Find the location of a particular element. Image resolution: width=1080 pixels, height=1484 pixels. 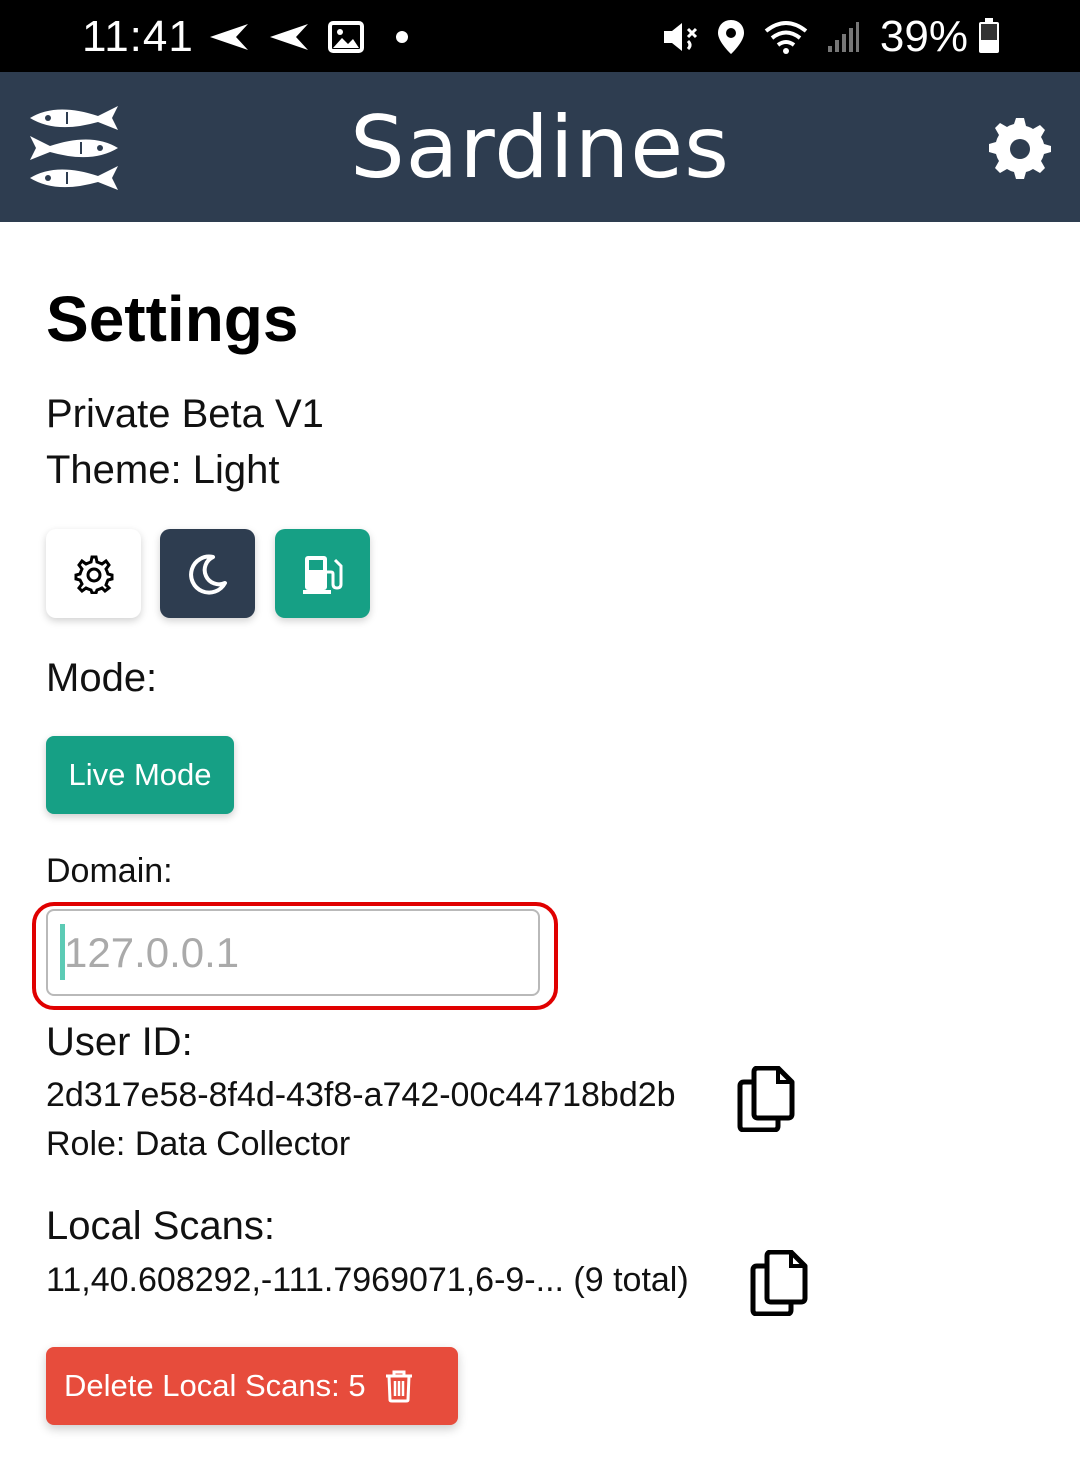

wifi-icon is located at coordinates (786, 37).